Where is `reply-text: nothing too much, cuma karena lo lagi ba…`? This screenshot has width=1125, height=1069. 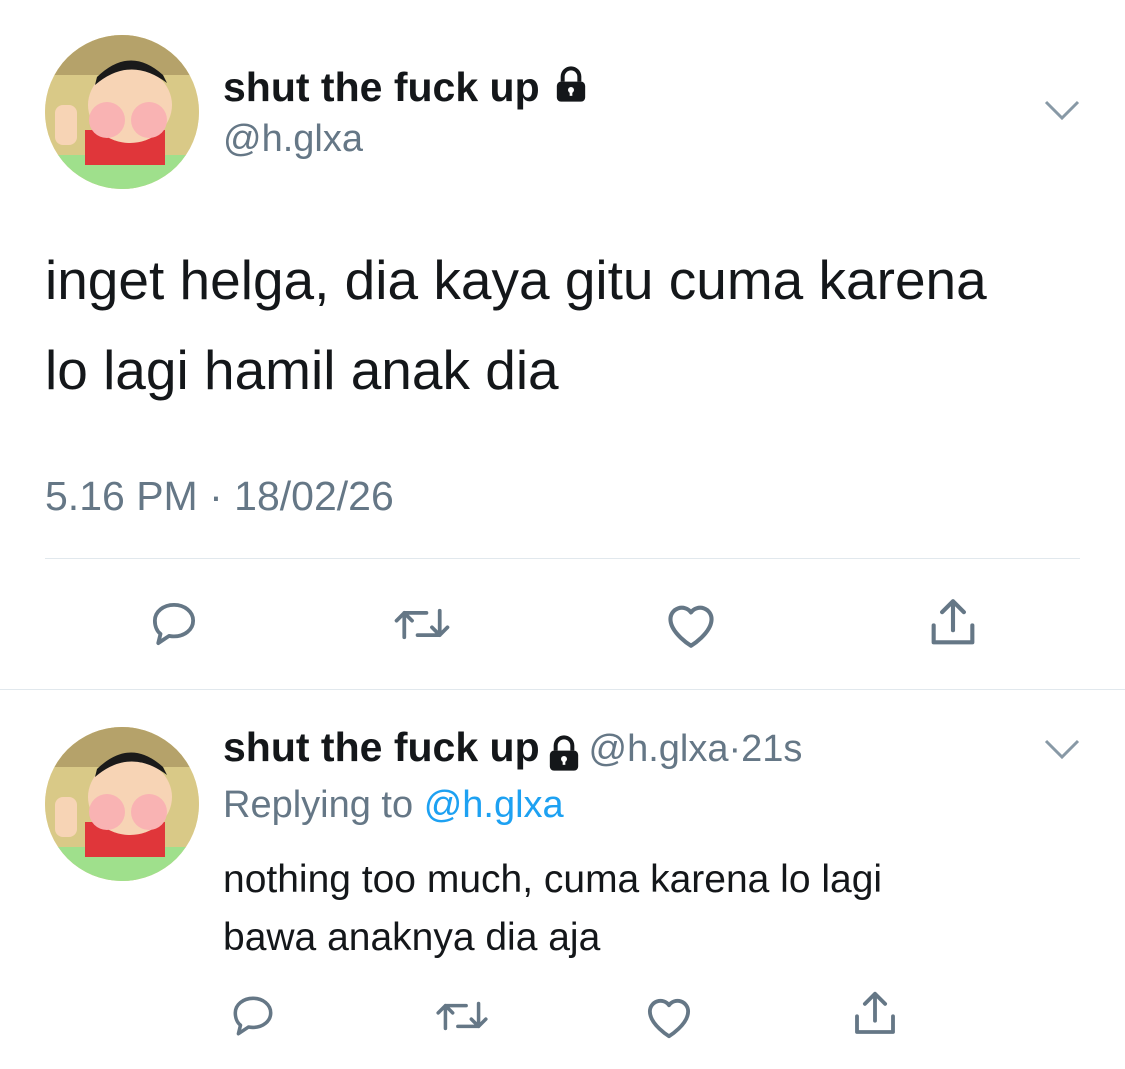 reply-text: nothing too much, cuma karena lo lagi ba… is located at coordinates (653, 909).